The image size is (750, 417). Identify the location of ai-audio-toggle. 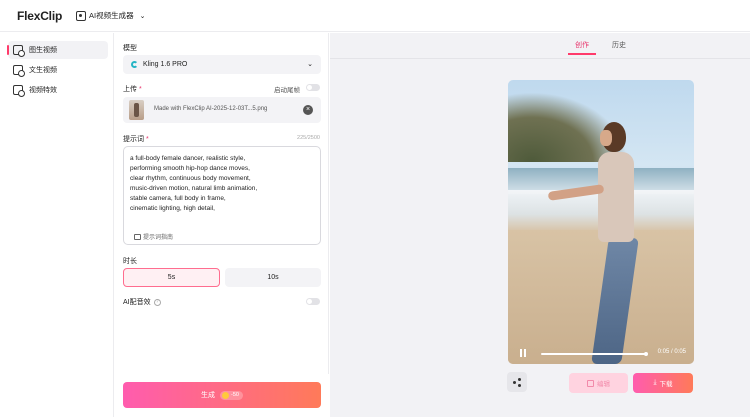
(313, 301).